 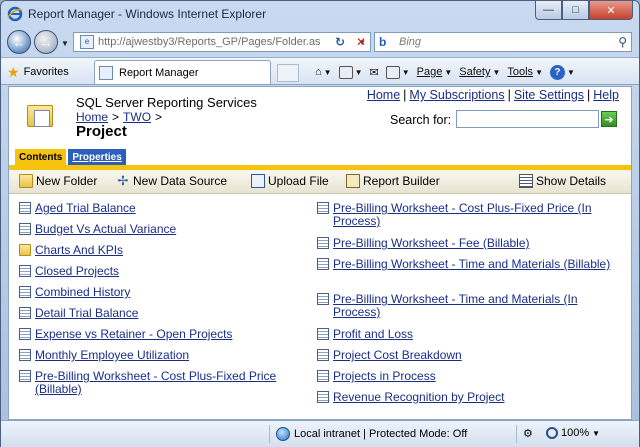 I want to click on tab-properties: Properties, so click(x=97, y=157).